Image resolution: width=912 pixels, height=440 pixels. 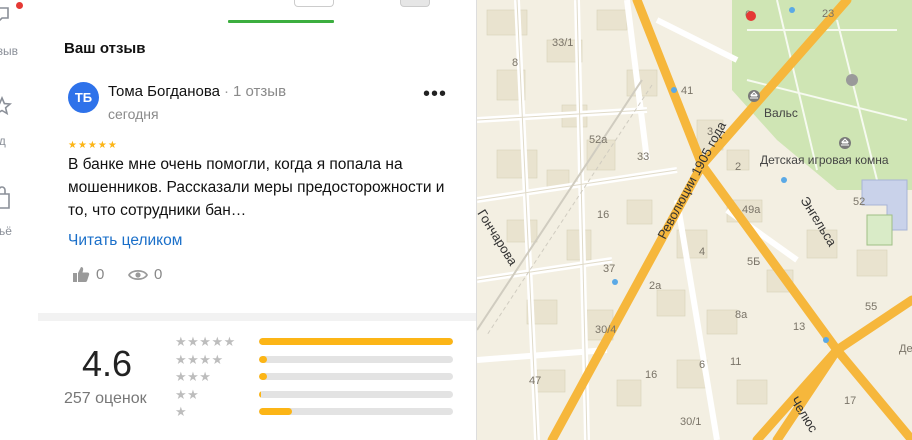 What do you see at coordinates (905, 349) in the screenshot?
I see `map-house-number: Де` at bounding box center [905, 349].